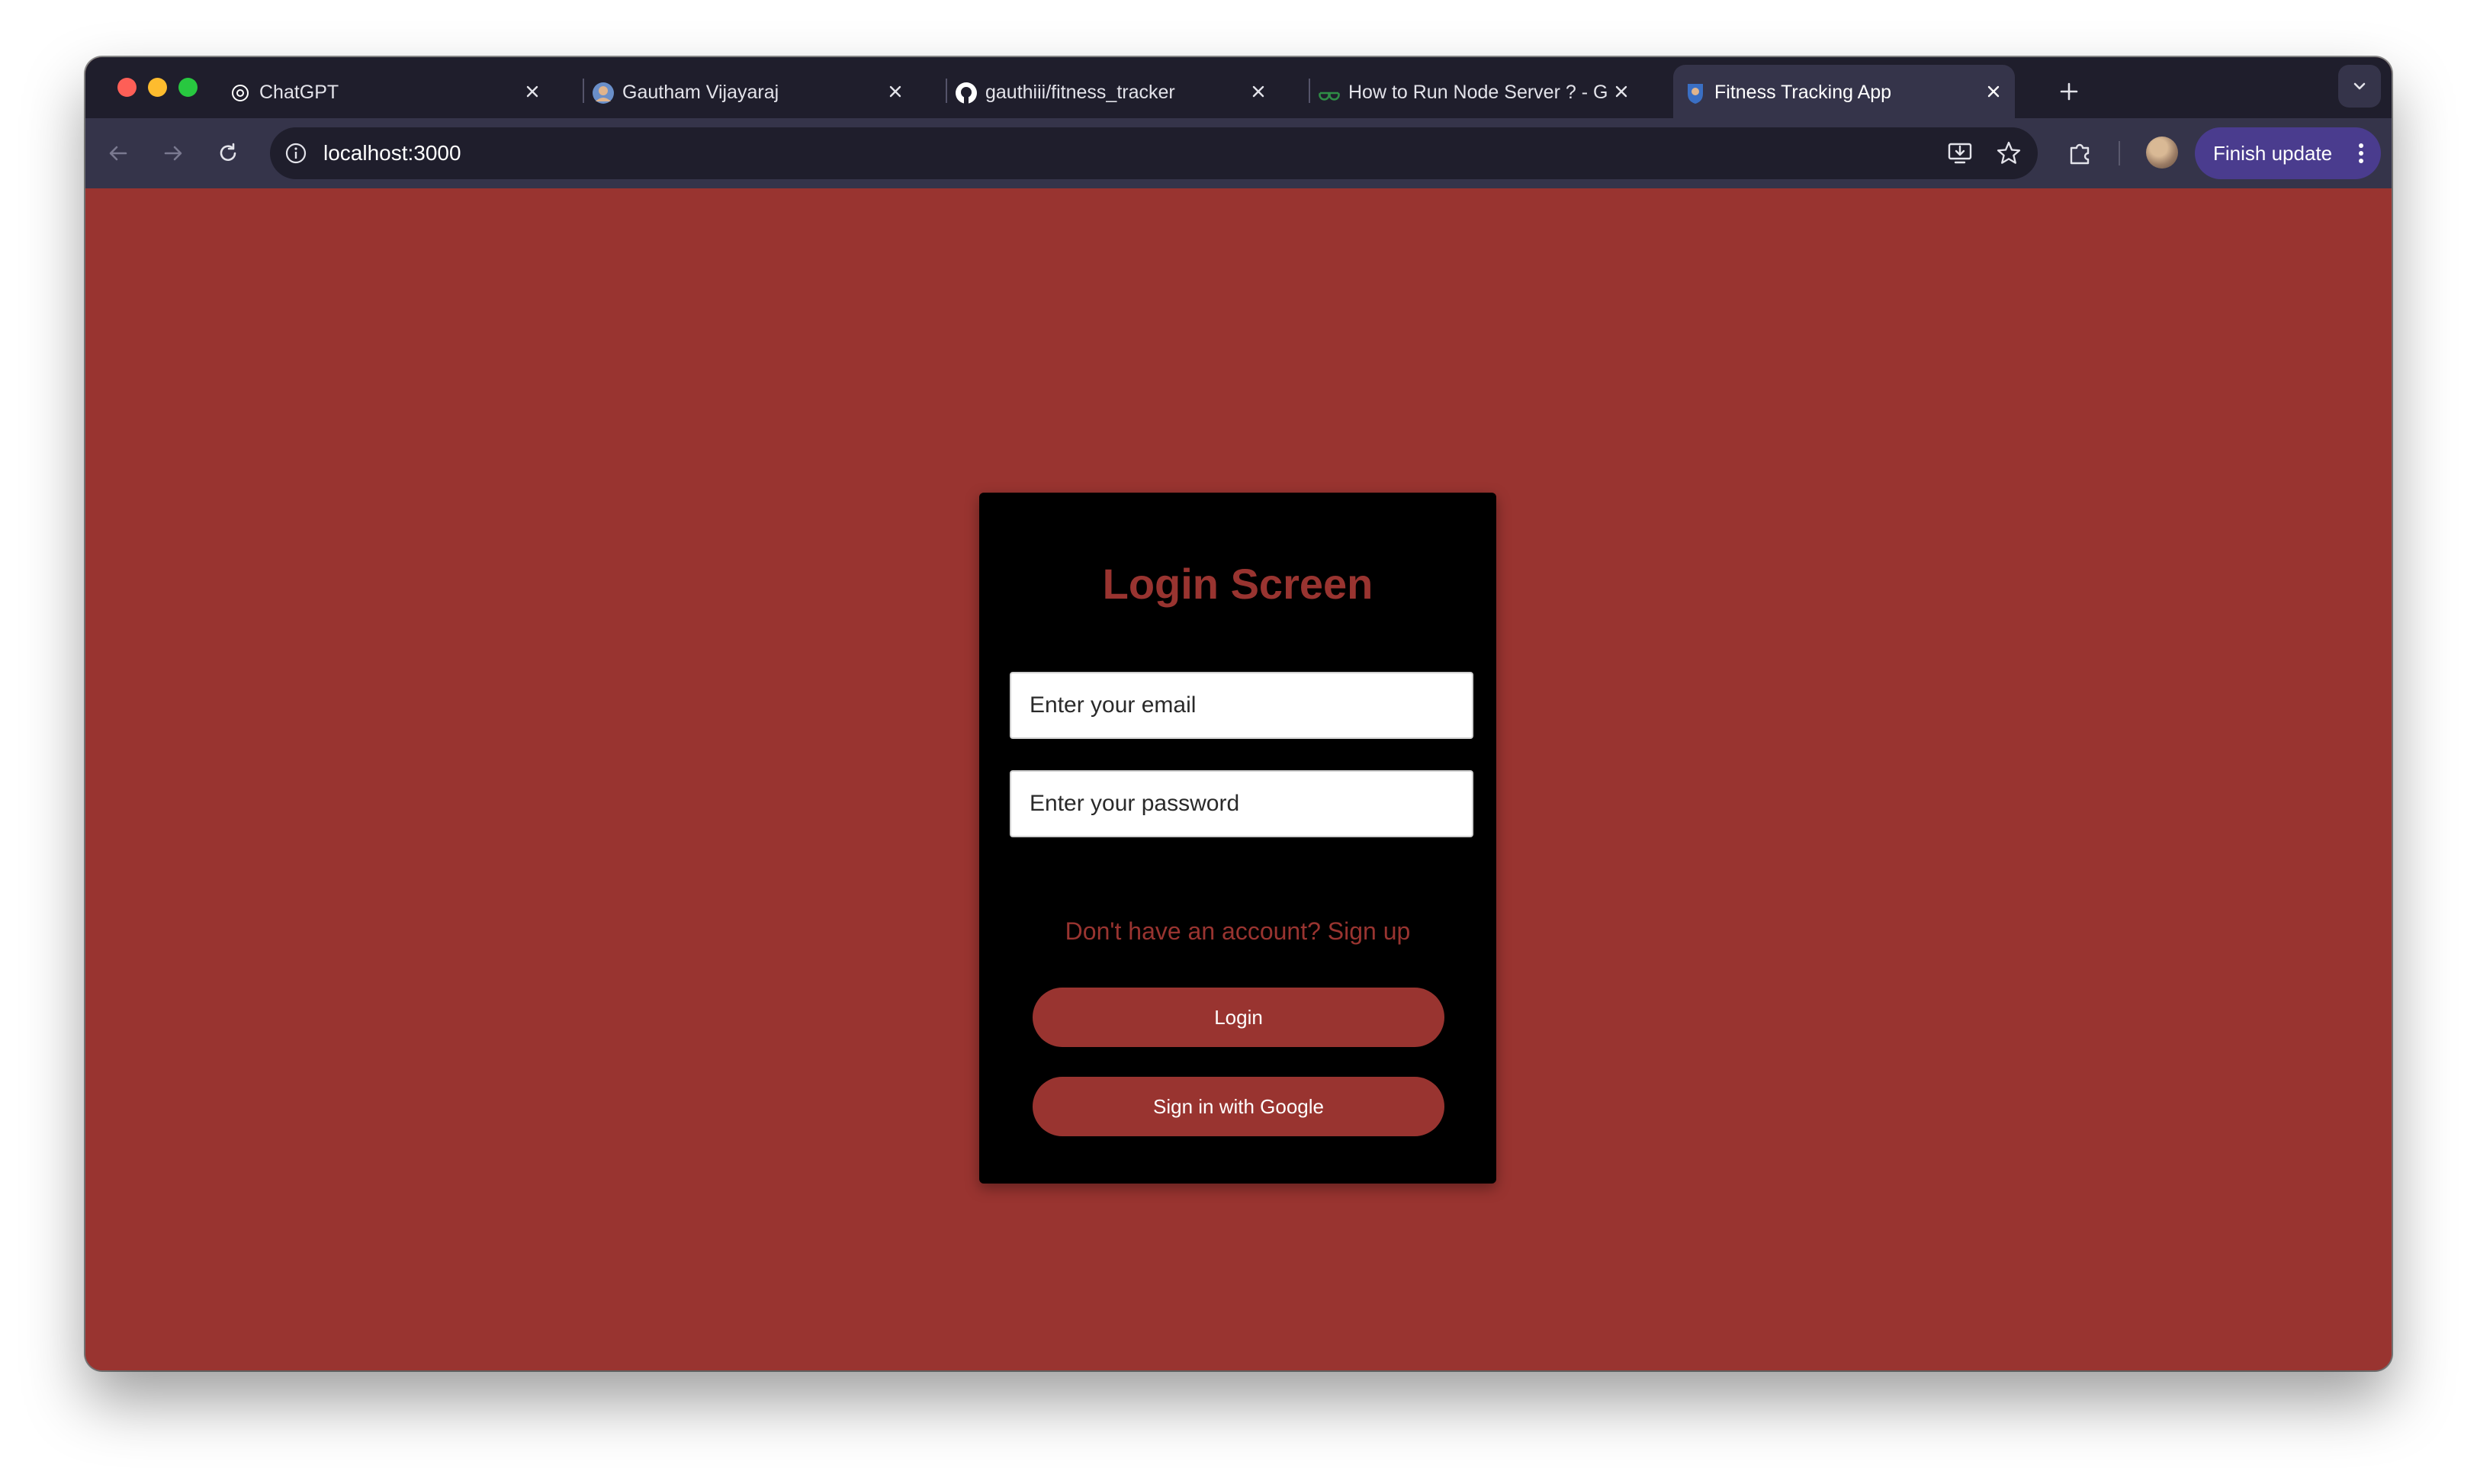  What do you see at coordinates (228, 153) in the screenshot?
I see `reload-icon` at bounding box center [228, 153].